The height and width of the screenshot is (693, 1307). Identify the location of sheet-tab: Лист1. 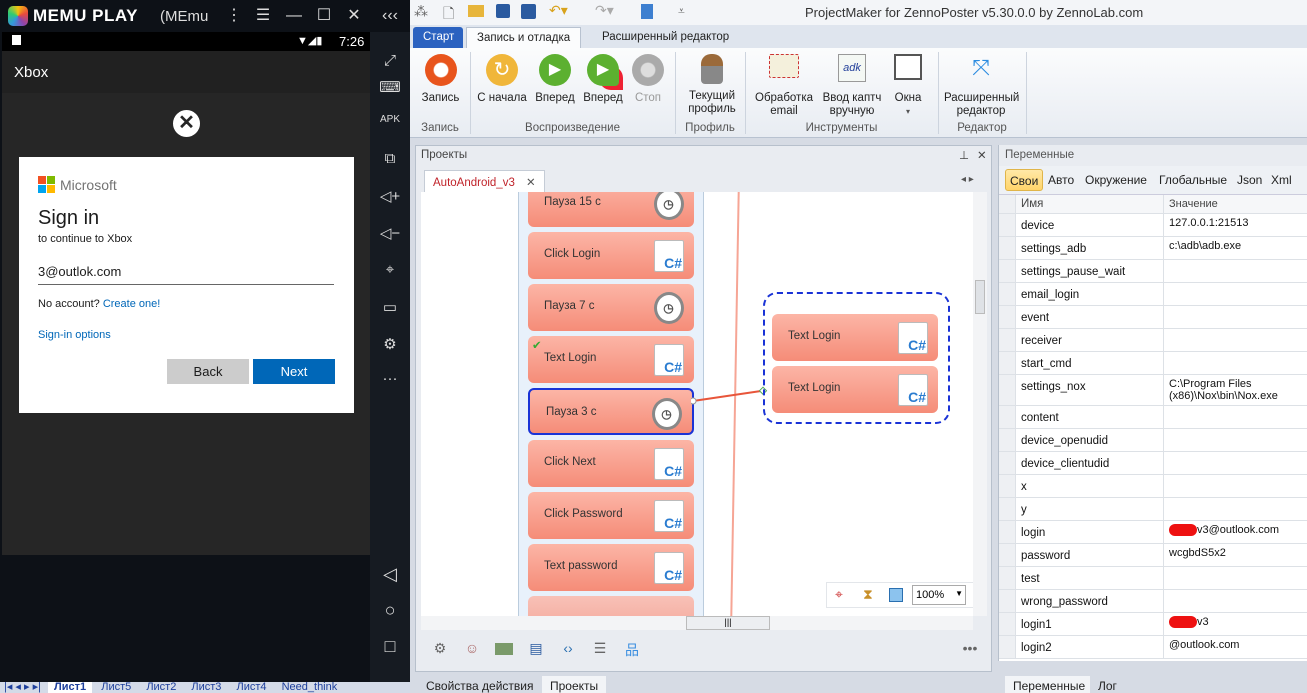
(70, 687).